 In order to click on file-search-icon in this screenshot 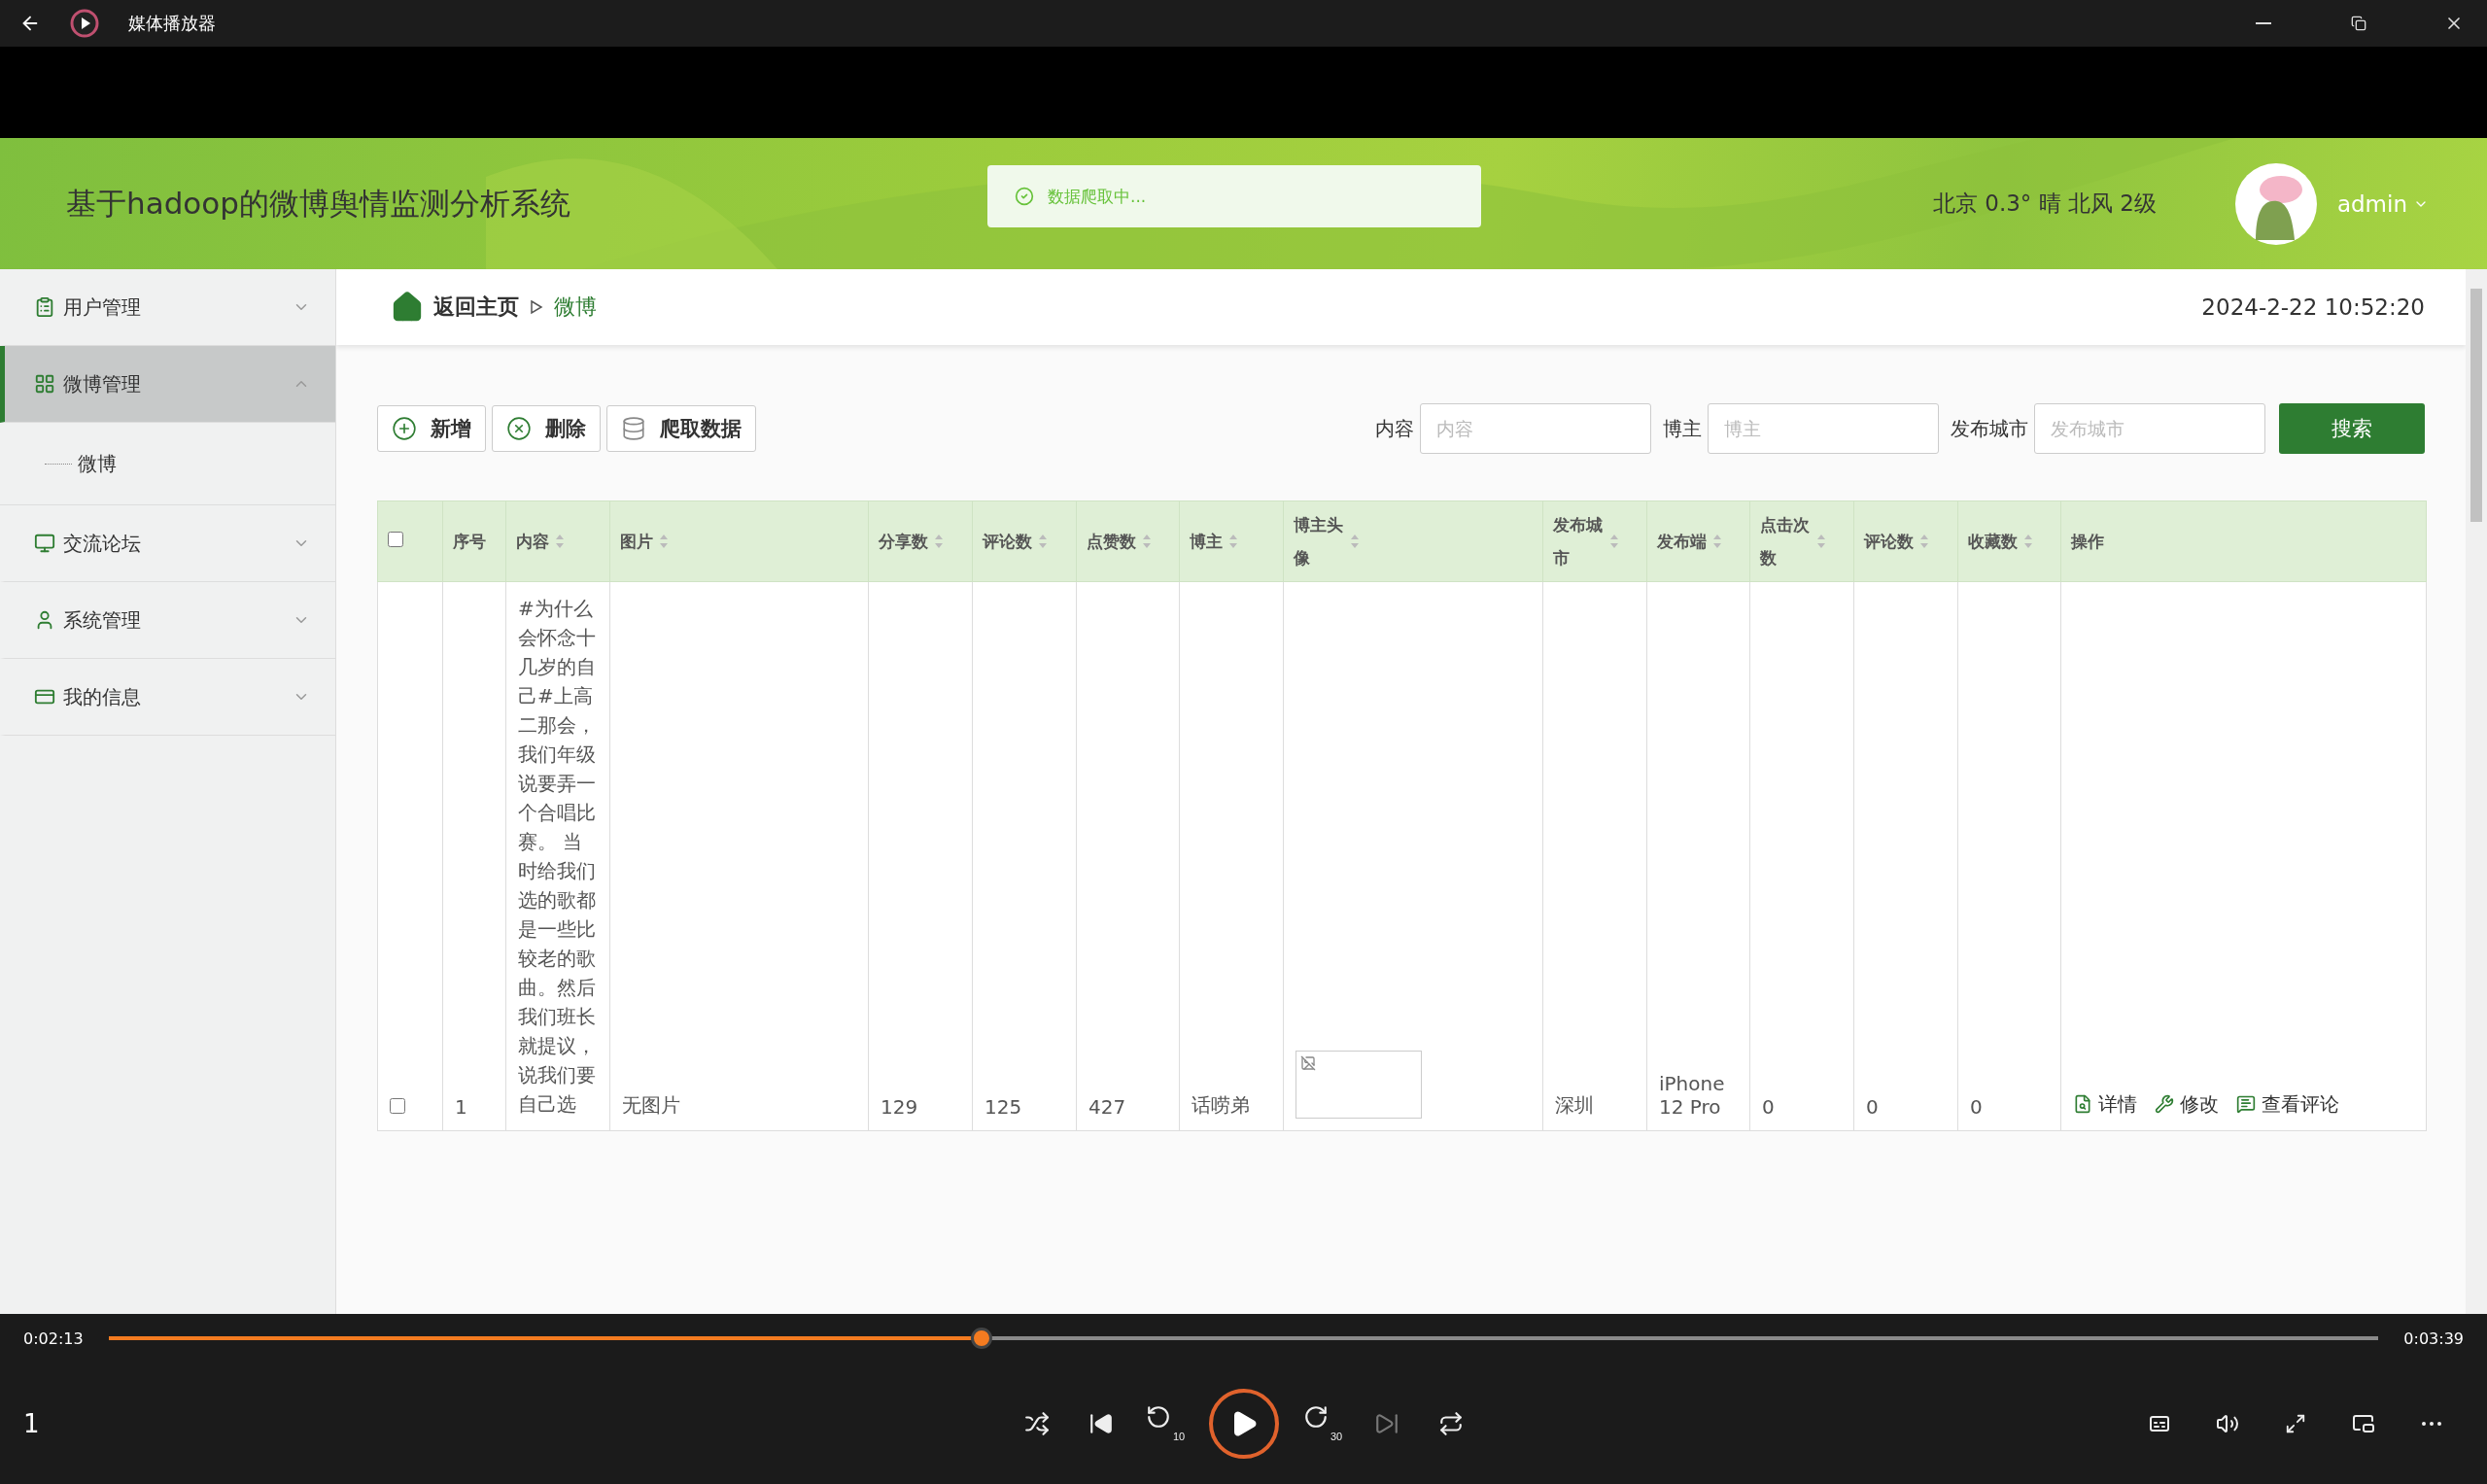, I will do `click(2082, 1104)`.